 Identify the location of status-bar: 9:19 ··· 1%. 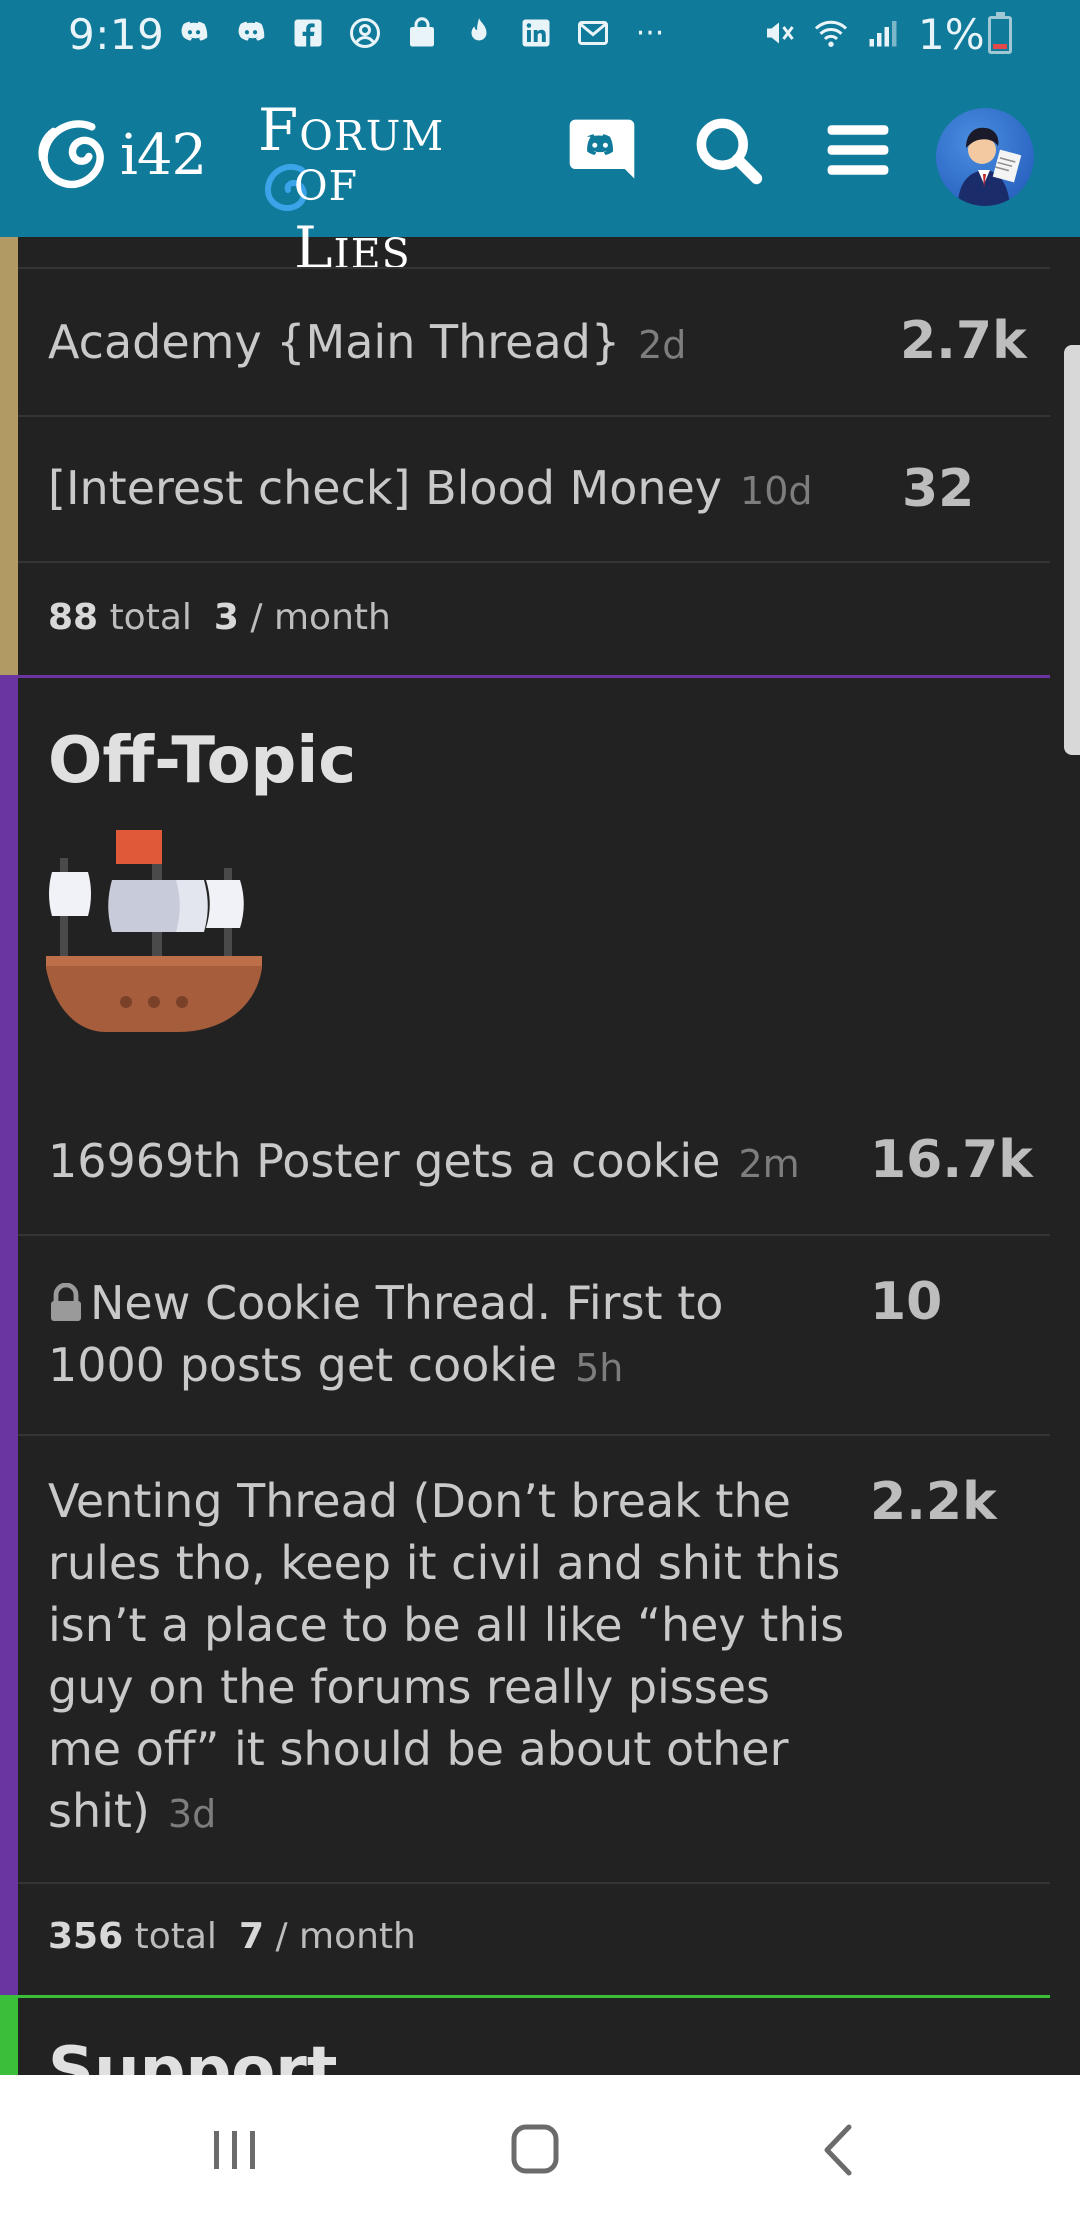
(540, 36).